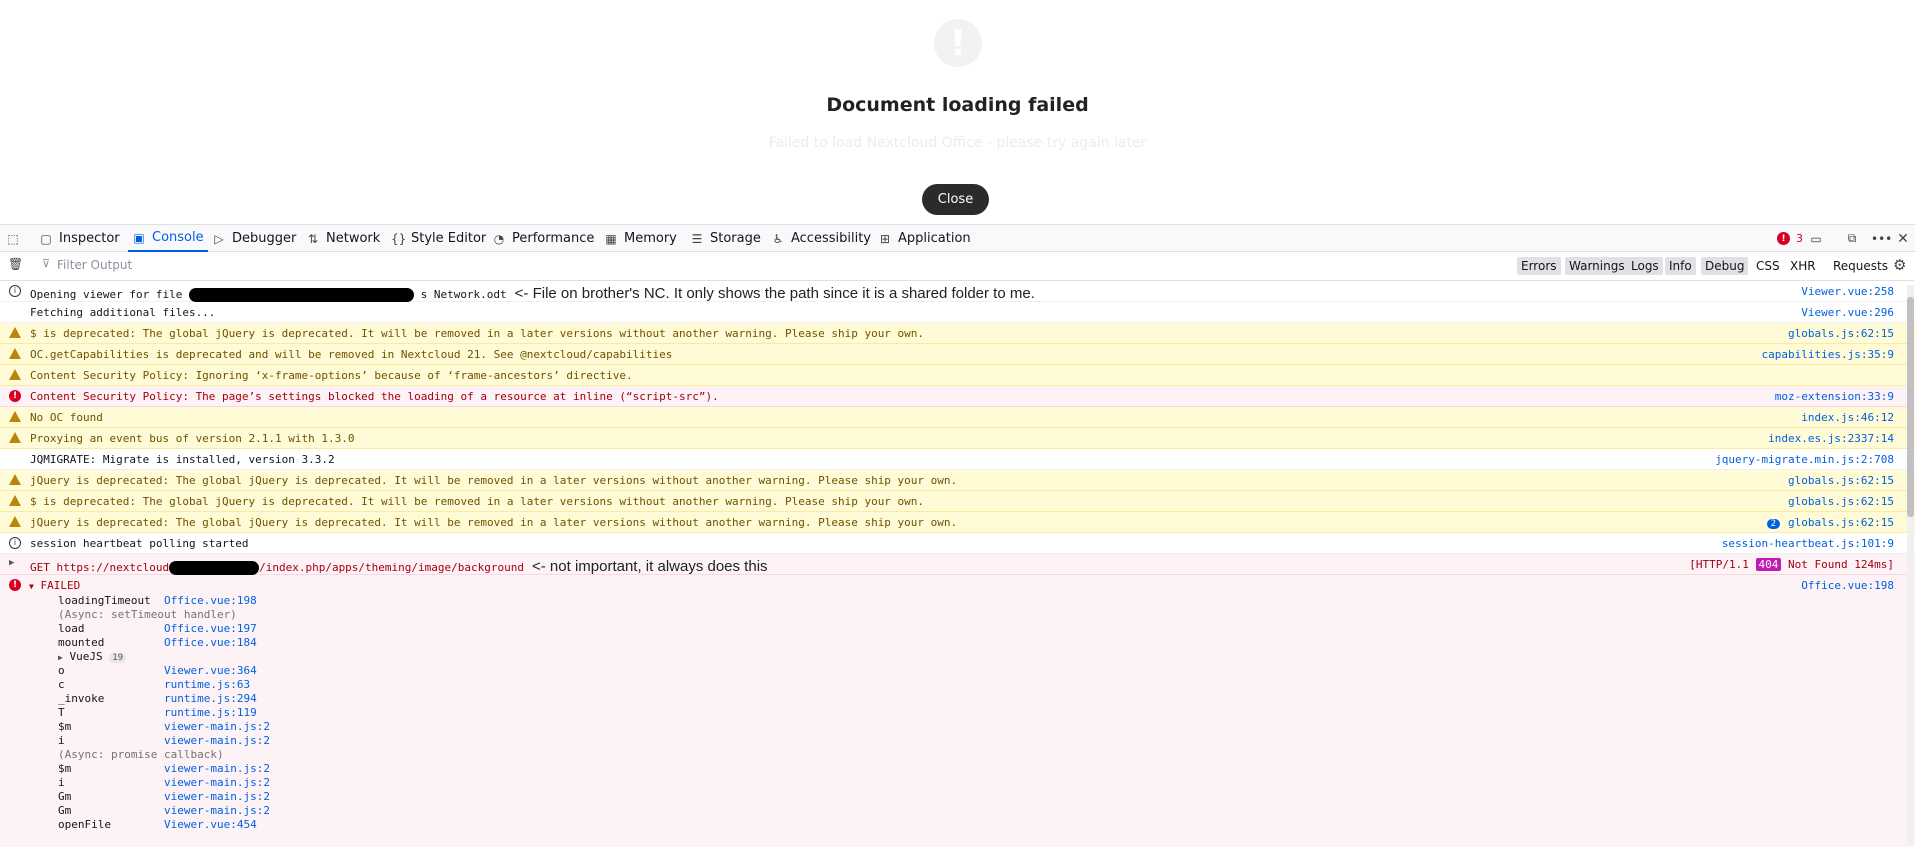  What do you see at coordinates (449, 238) in the screenshot?
I see `tab-label: Style Editor` at bounding box center [449, 238].